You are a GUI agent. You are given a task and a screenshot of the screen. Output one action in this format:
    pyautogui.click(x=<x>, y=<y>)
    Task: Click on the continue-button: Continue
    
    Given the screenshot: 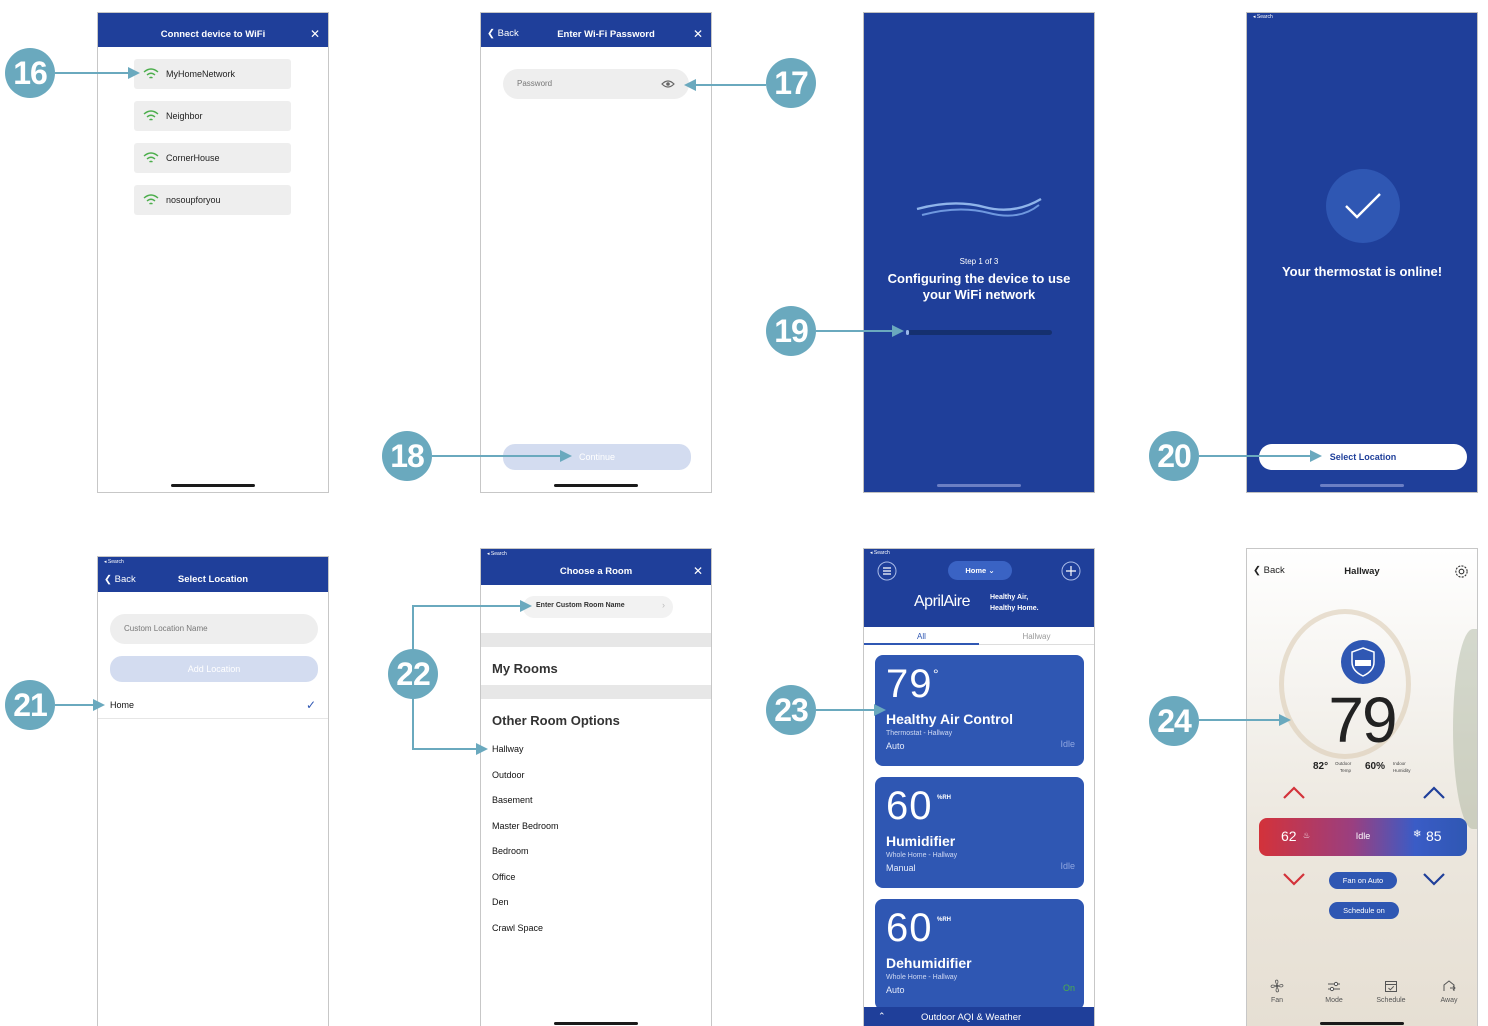 What is the action you would take?
    pyautogui.click(x=597, y=457)
    